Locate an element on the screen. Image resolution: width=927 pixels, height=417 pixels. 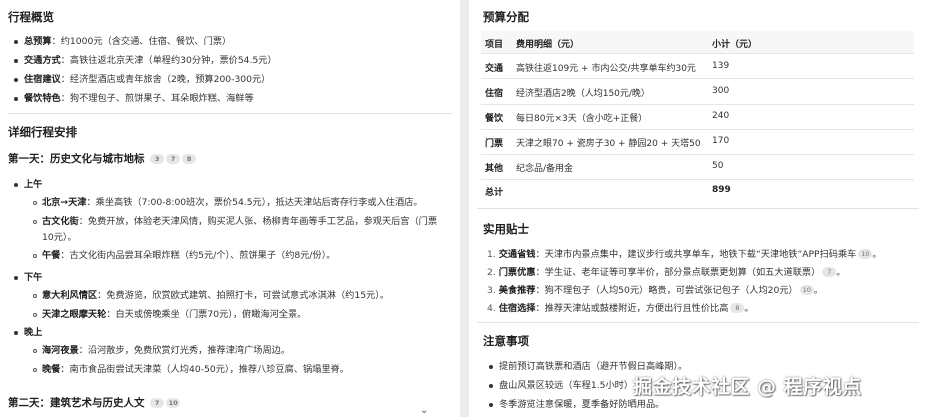
table-header: 费用明细（元） is located at coordinates (548, 45).